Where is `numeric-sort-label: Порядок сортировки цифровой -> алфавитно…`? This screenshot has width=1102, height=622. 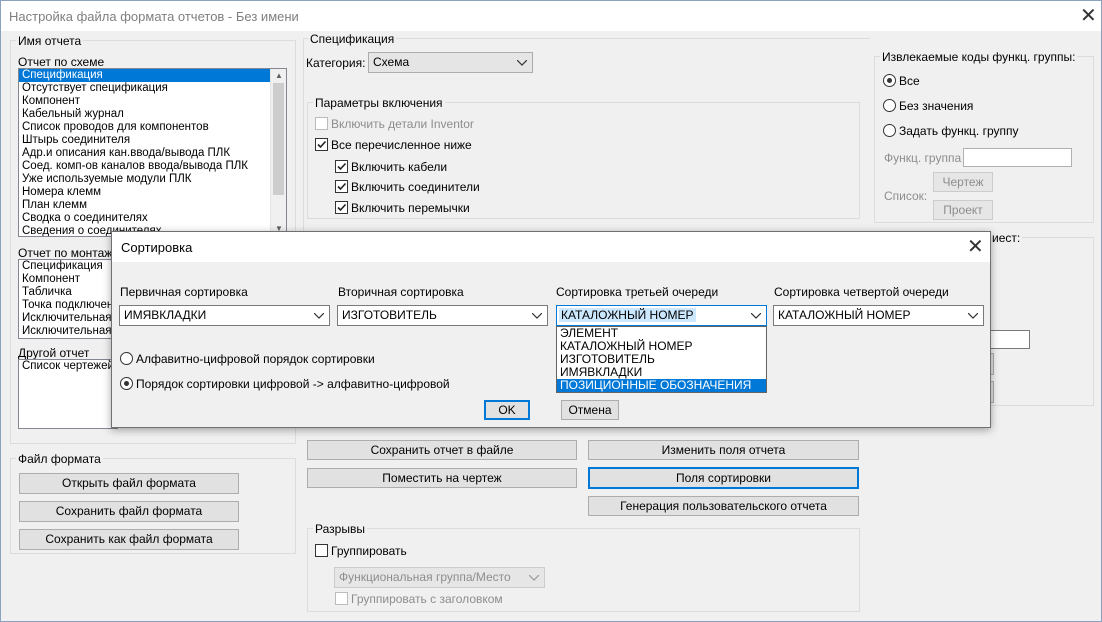 numeric-sort-label: Порядок сортировки цифровой -> алфавитно… is located at coordinates (293, 384).